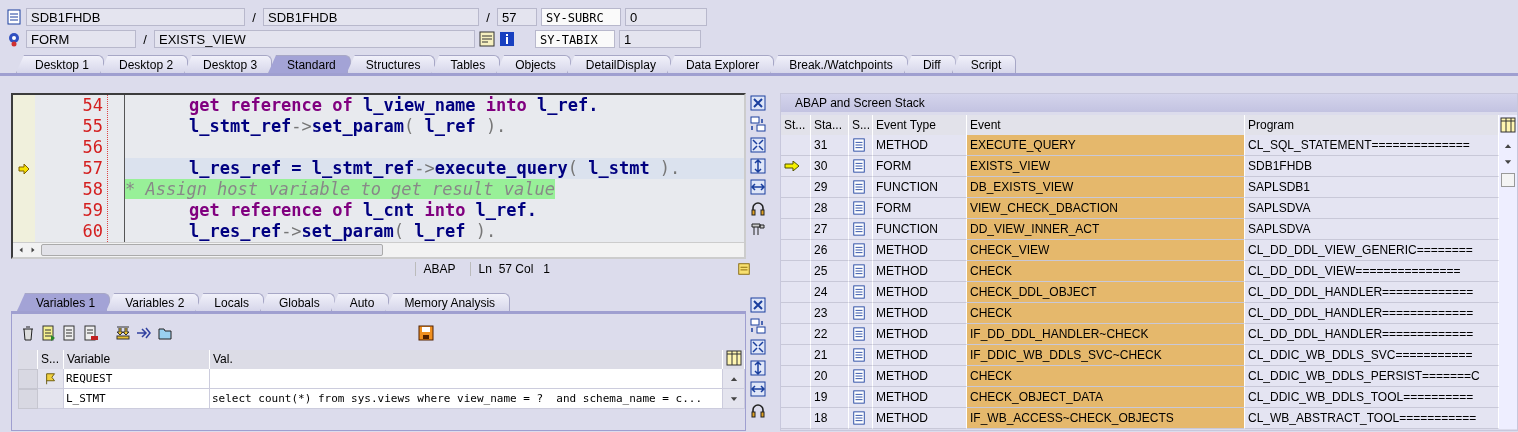 This screenshot has width=1518, height=432. What do you see at coordinates (1140, 271) in the screenshot?
I see `table-row: 25 METHOD CHECK CL_DD_DDL_VIEW===============` at bounding box center [1140, 271].